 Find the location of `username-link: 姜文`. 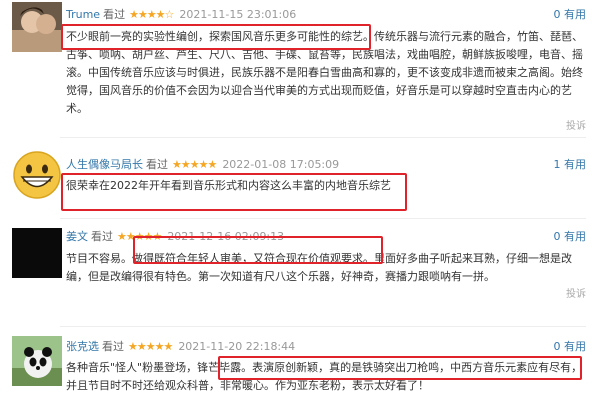

username-link: 姜文 is located at coordinates (77, 236).